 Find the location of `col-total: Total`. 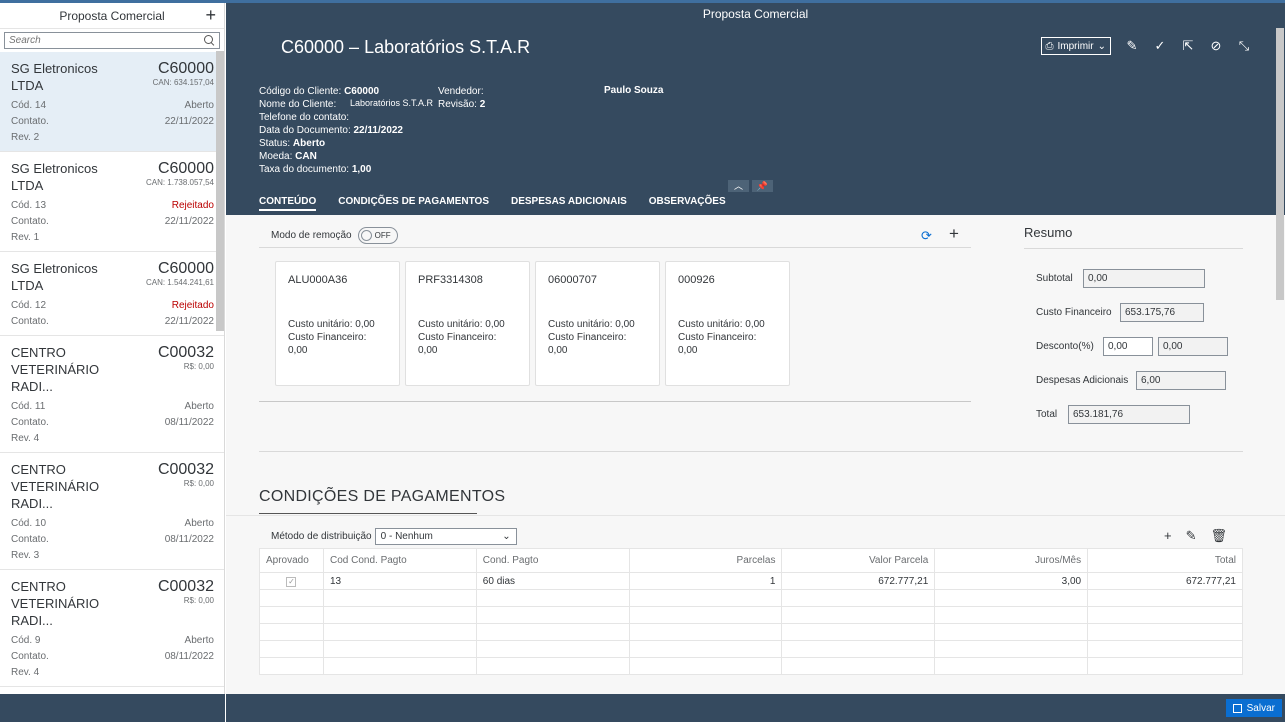

col-total: Total is located at coordinates (1165, 560).